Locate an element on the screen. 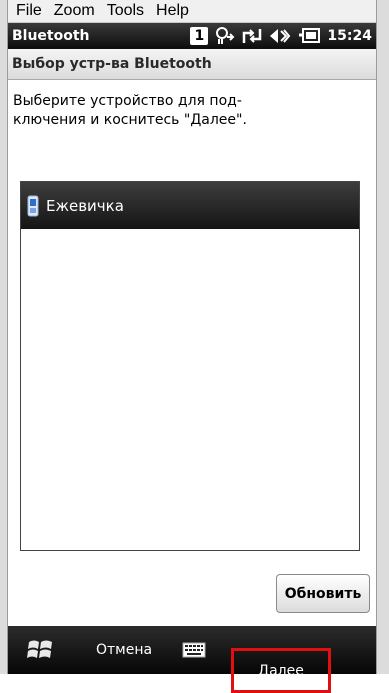 This screenshot has width=389, height=693. device-label: Ежевичка is located at coordinates (85, 205).